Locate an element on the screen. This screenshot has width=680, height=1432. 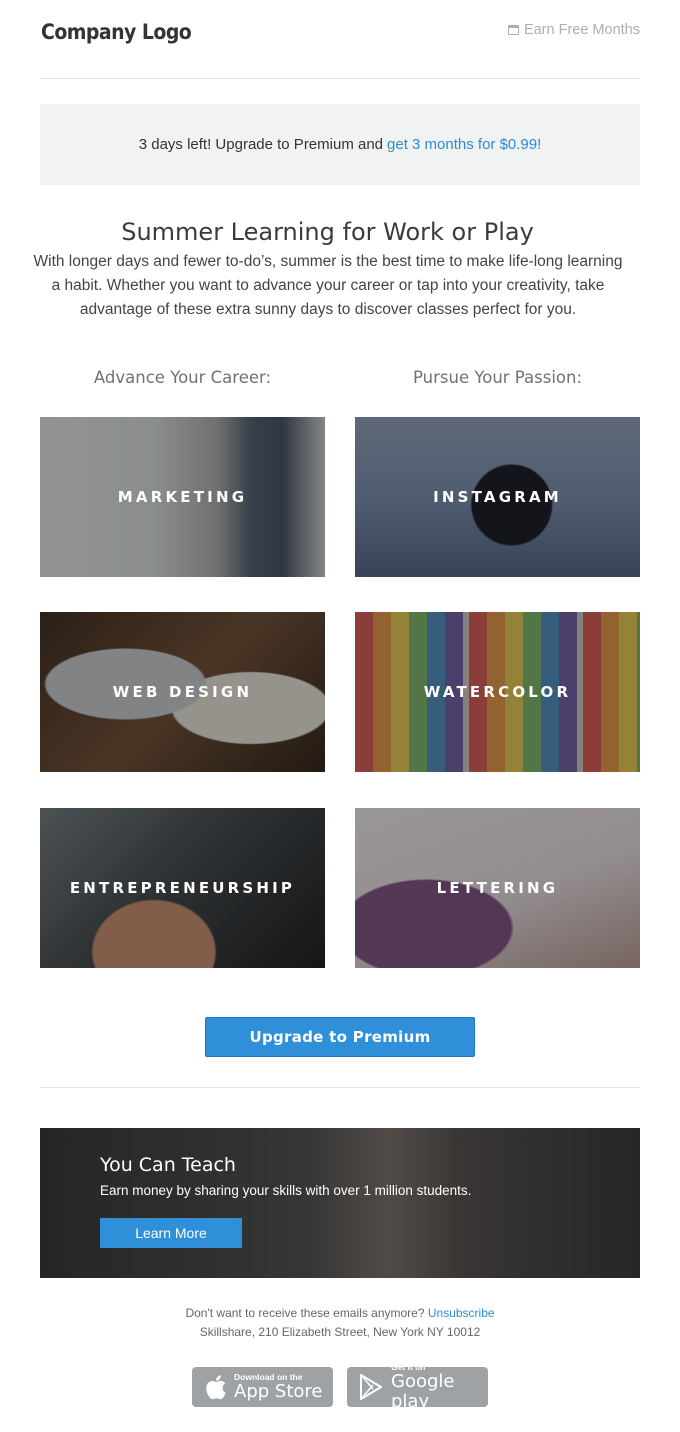
google-play-text: Get it on Google play is located at coordinates (439, 1387).